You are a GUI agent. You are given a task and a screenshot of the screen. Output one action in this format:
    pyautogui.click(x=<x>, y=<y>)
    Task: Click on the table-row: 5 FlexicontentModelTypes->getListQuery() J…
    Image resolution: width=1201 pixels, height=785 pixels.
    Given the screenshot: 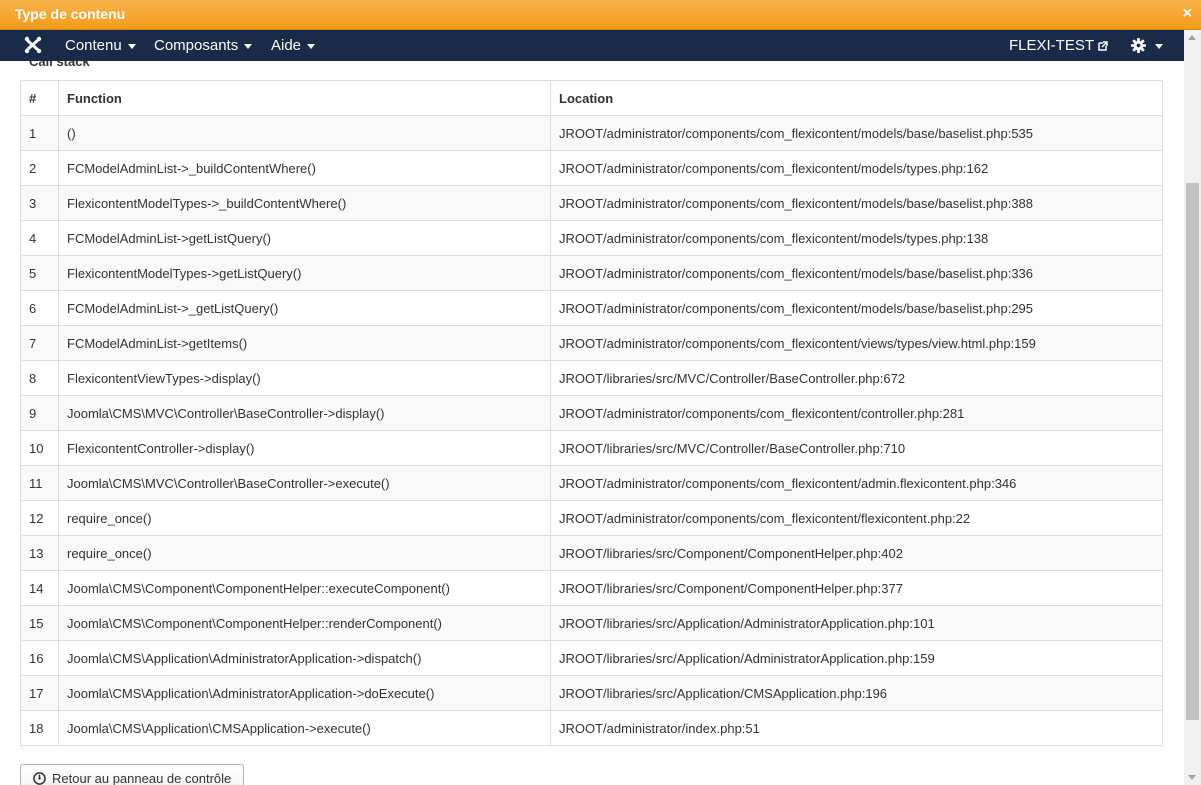 What is the action you would take?
    pyautogui.click(x=591, y=273)
    